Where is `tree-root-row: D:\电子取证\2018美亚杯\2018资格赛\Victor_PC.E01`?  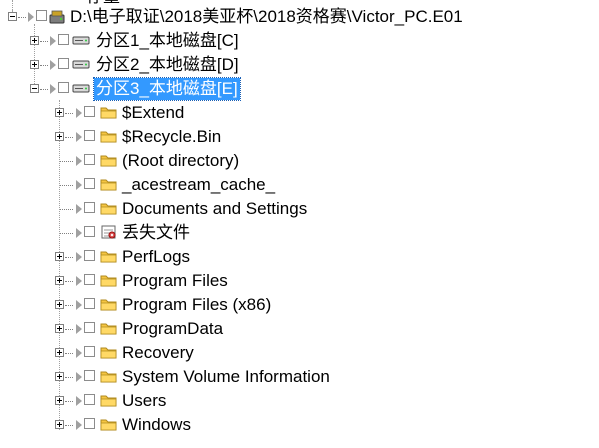 tree-root-row: D:\电子取证\2018美亚杯\2018资格赛\Victor_PC.E01 is located at coordinates (299, 18).